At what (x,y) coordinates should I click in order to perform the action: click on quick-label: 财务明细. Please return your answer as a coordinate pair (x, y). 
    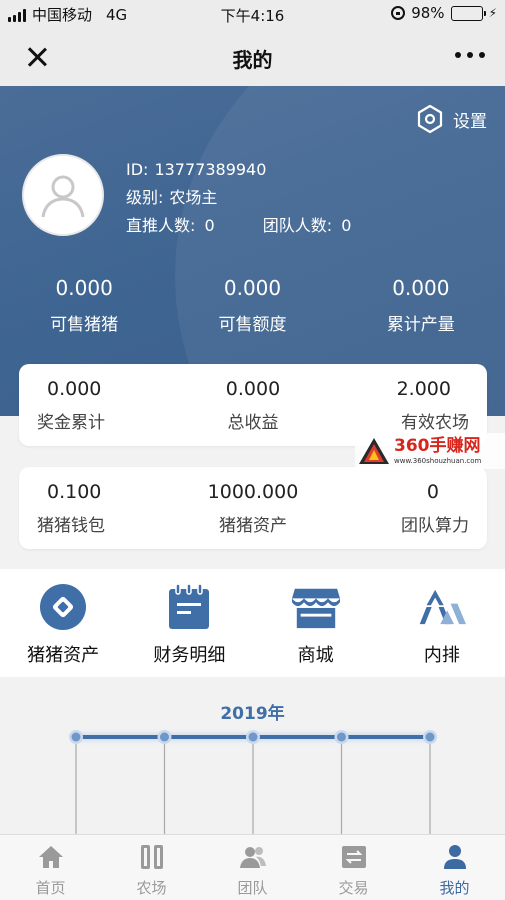
    Looking at the image, I should click on (189, 655).